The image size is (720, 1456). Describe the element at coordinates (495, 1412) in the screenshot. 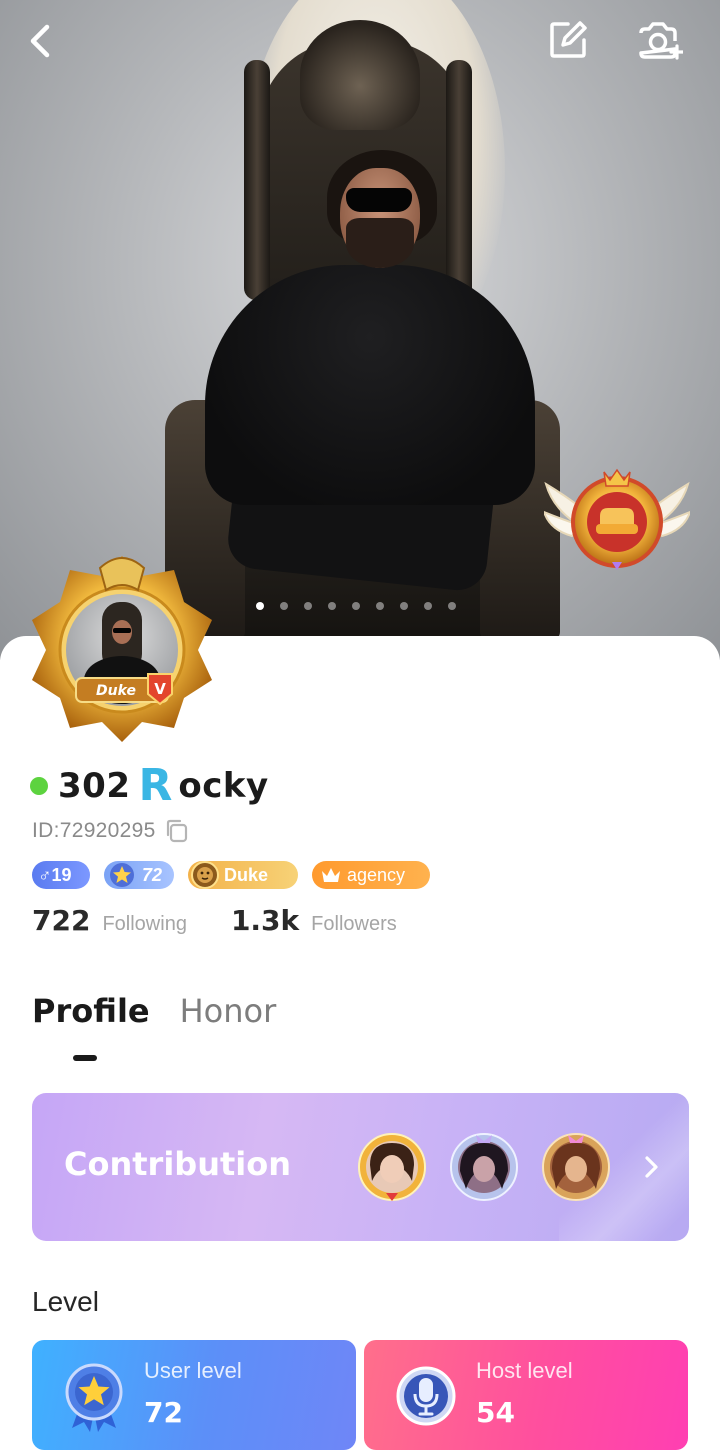

I see `host-level-value: 54` at that location.